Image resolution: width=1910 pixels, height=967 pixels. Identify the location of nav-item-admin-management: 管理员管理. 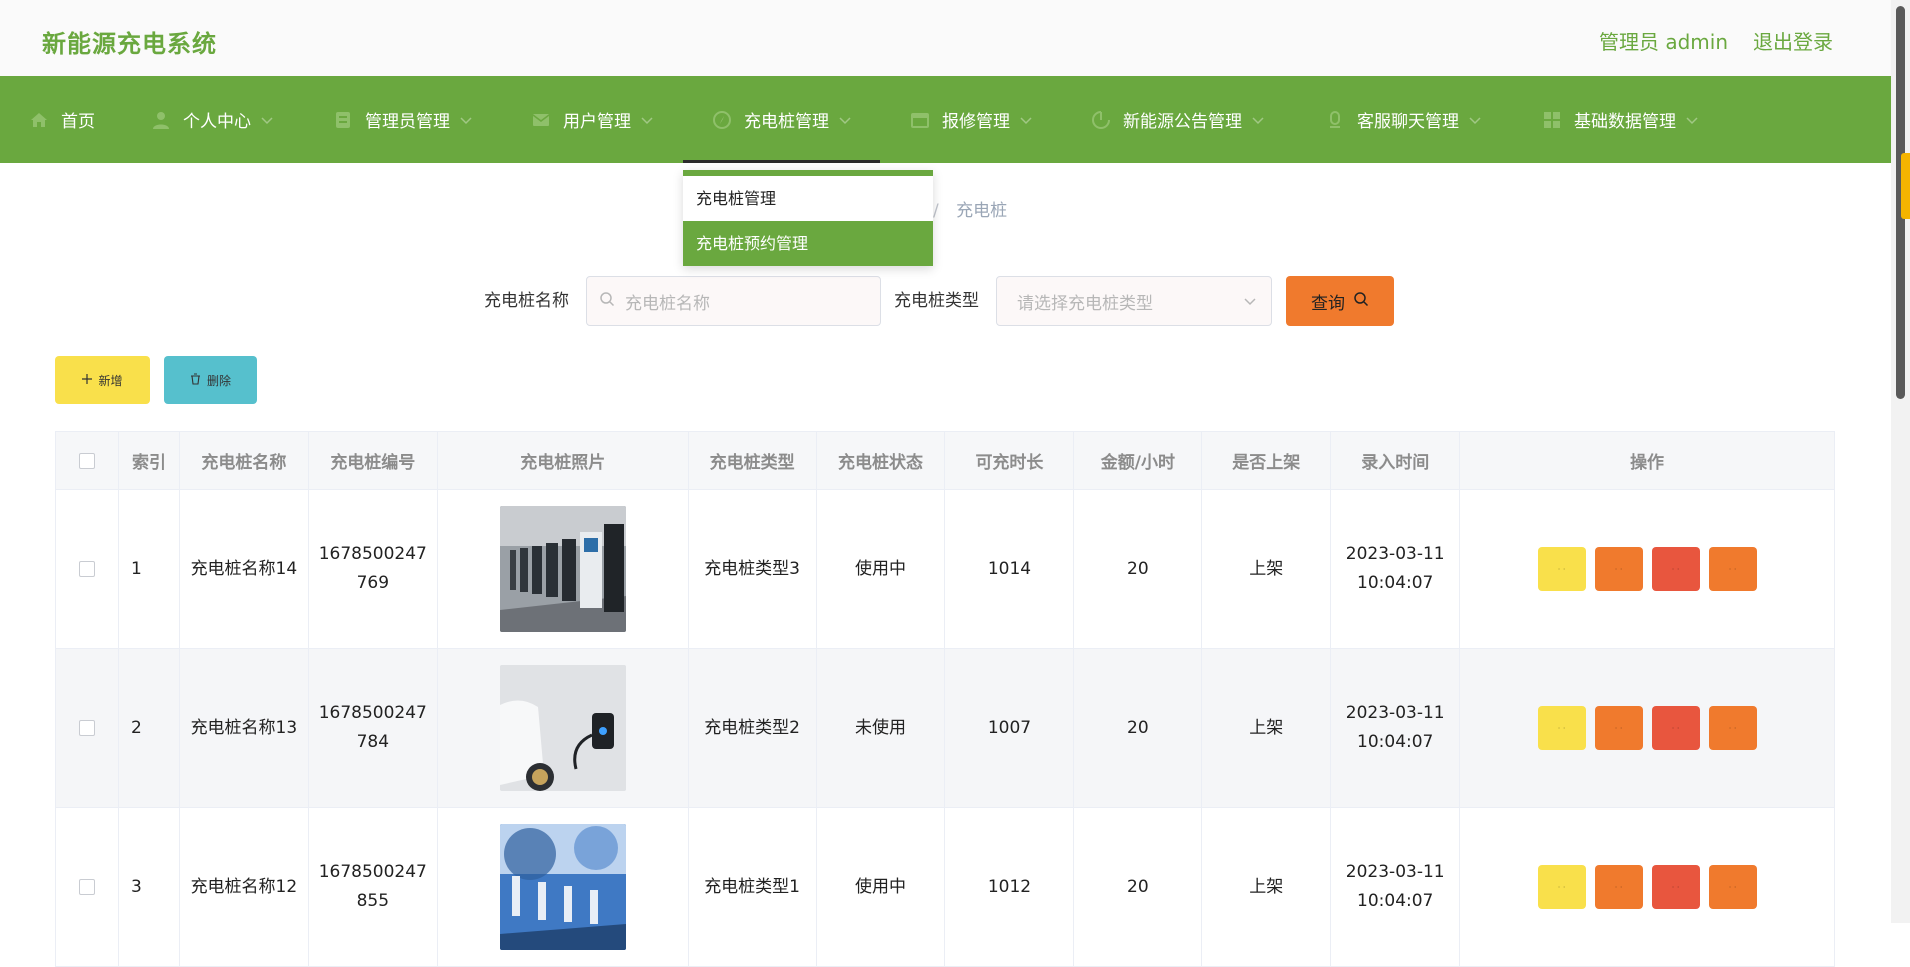
(402, 119).